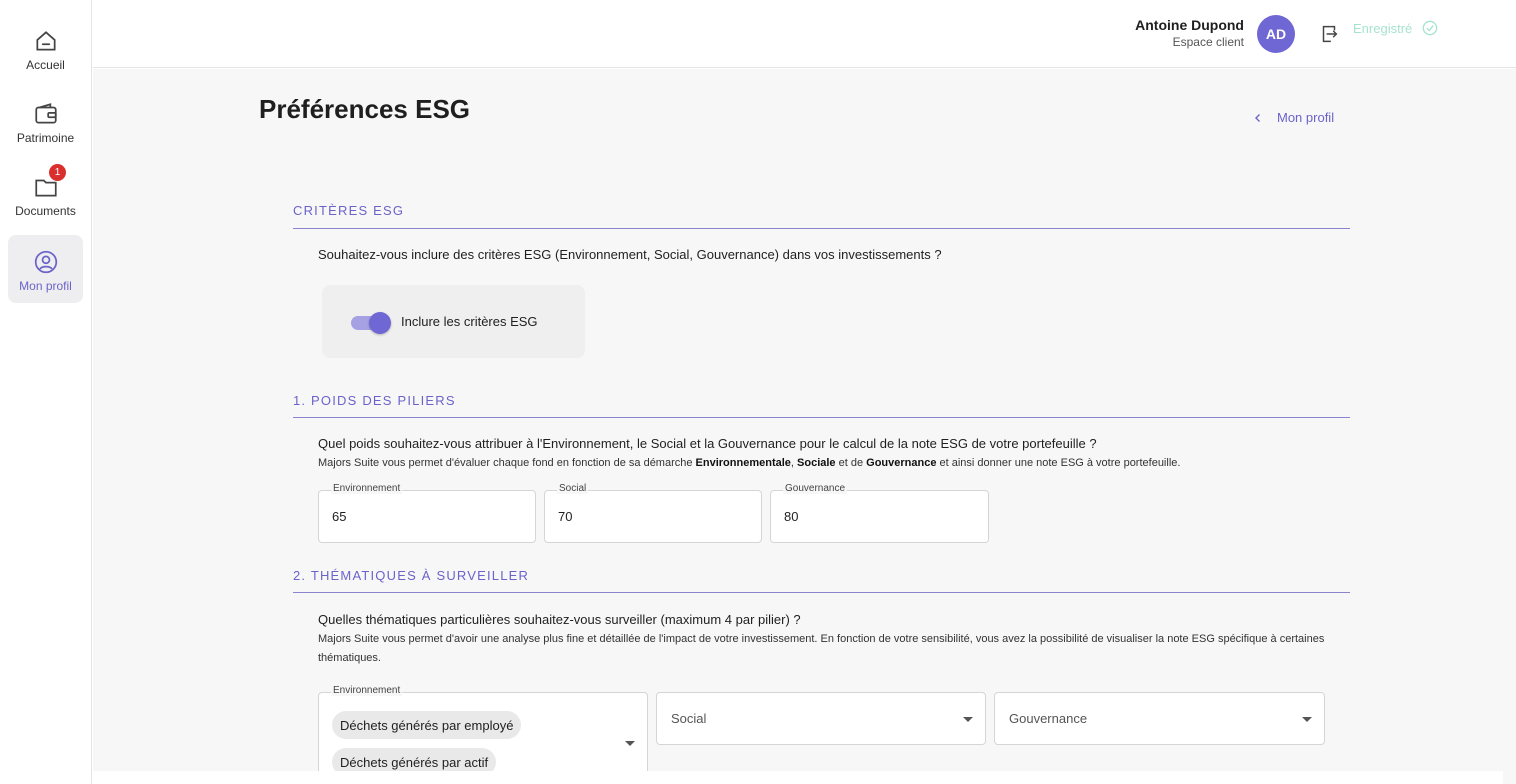 This screenshot has width=1516, height=784. Describe the element at coordinates (1276, 34) in the screenshot. I see `avatar: AD` at that location.